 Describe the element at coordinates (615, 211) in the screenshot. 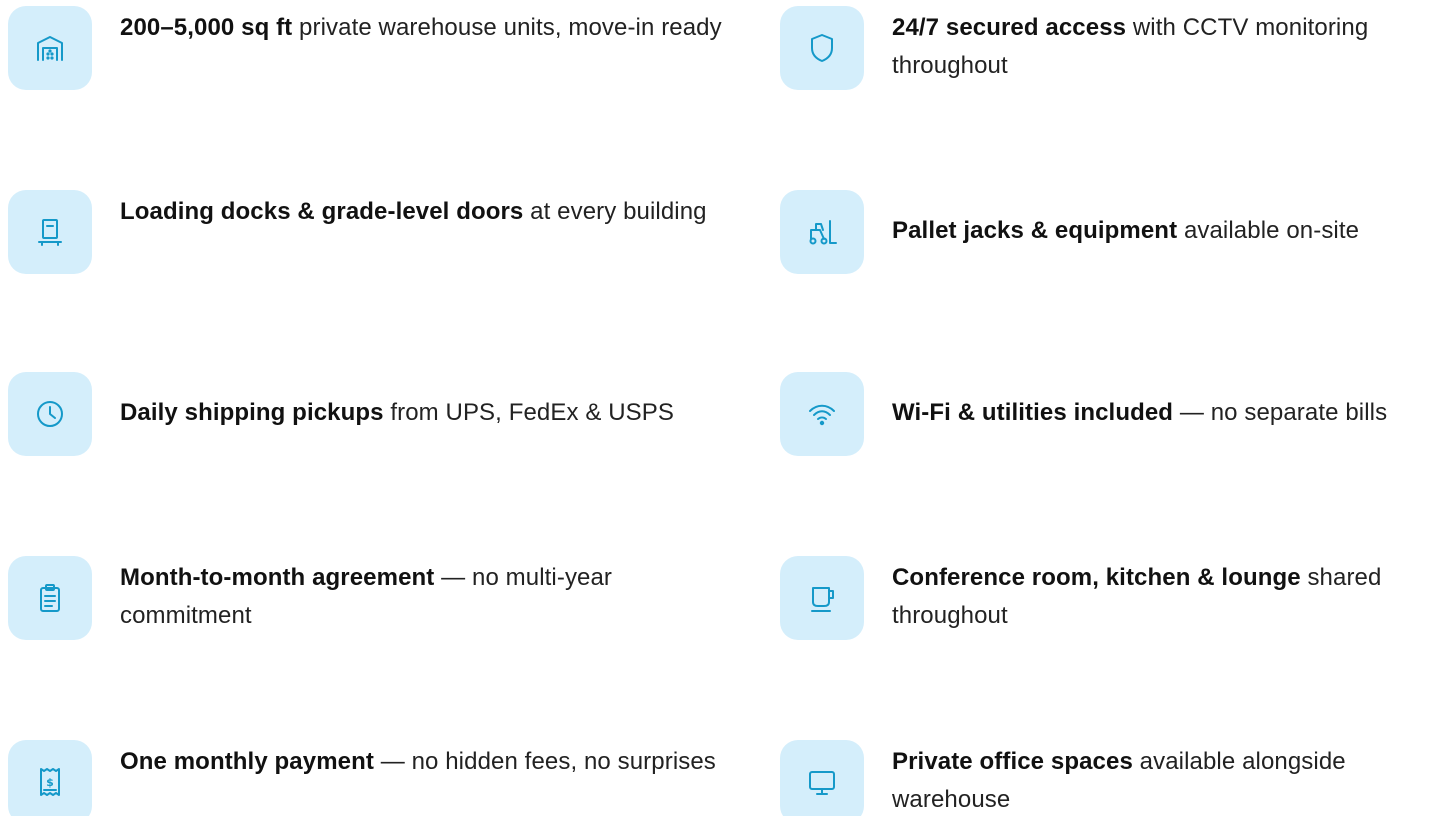

I see `feature-description: at every building` at that location.